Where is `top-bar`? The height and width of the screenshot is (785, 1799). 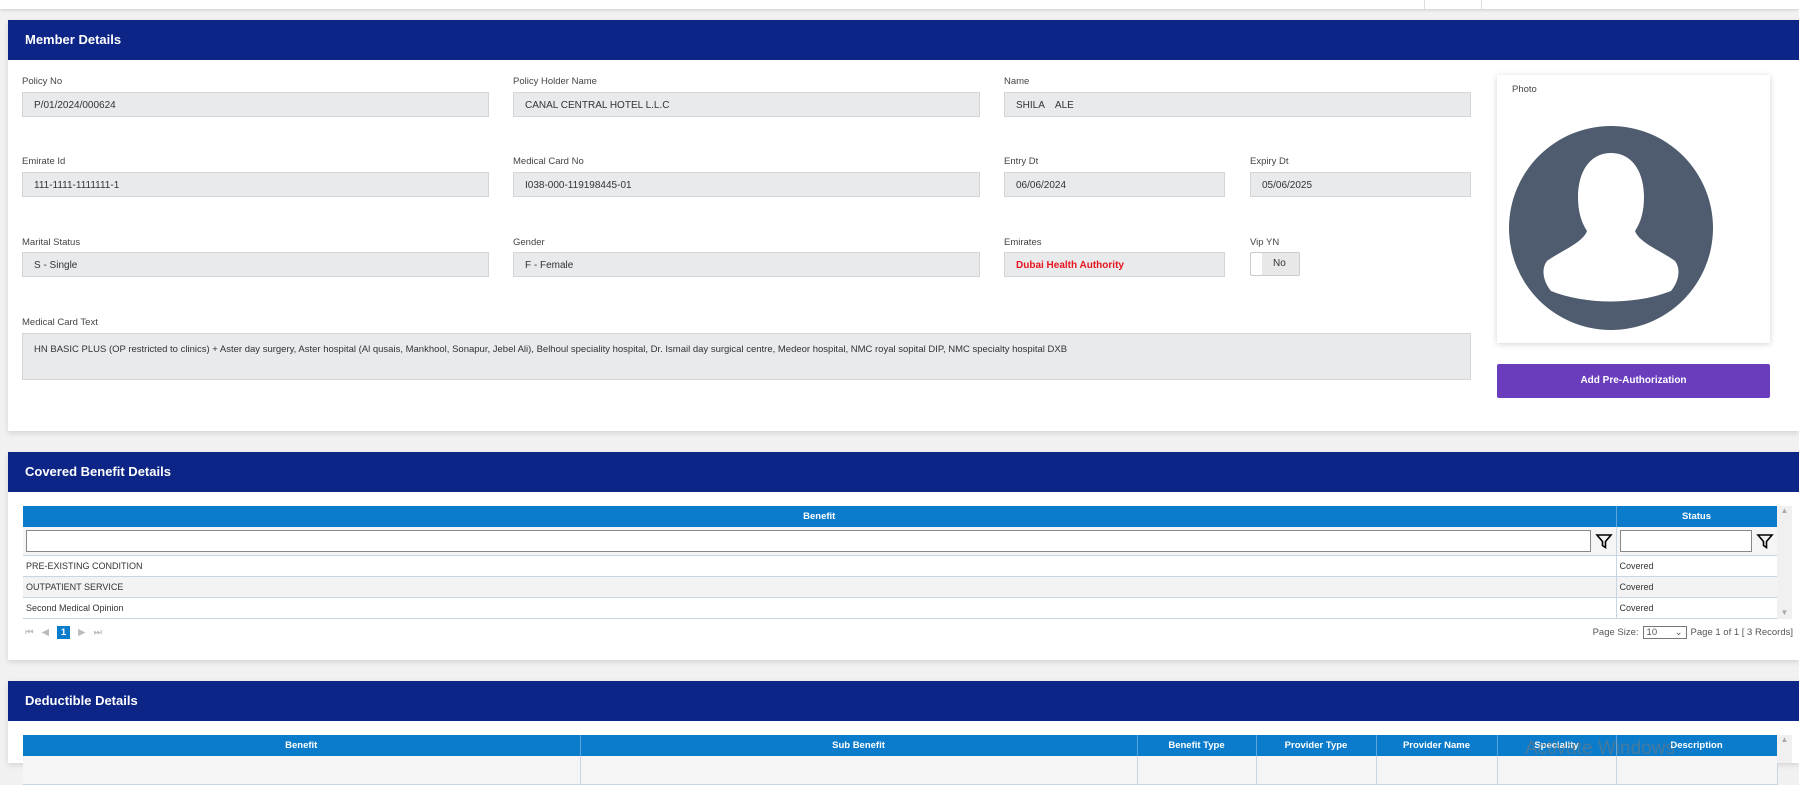 top-bar is located at coordinates (899, 4).